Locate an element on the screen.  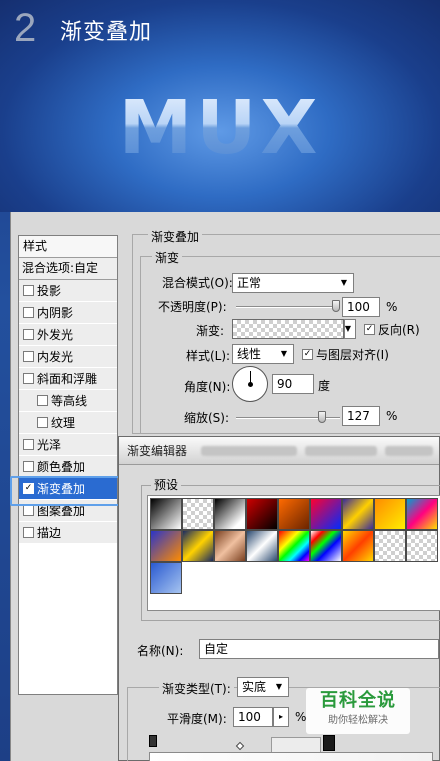
angle-row: 角度(N): is located at coordinates (207, 386).